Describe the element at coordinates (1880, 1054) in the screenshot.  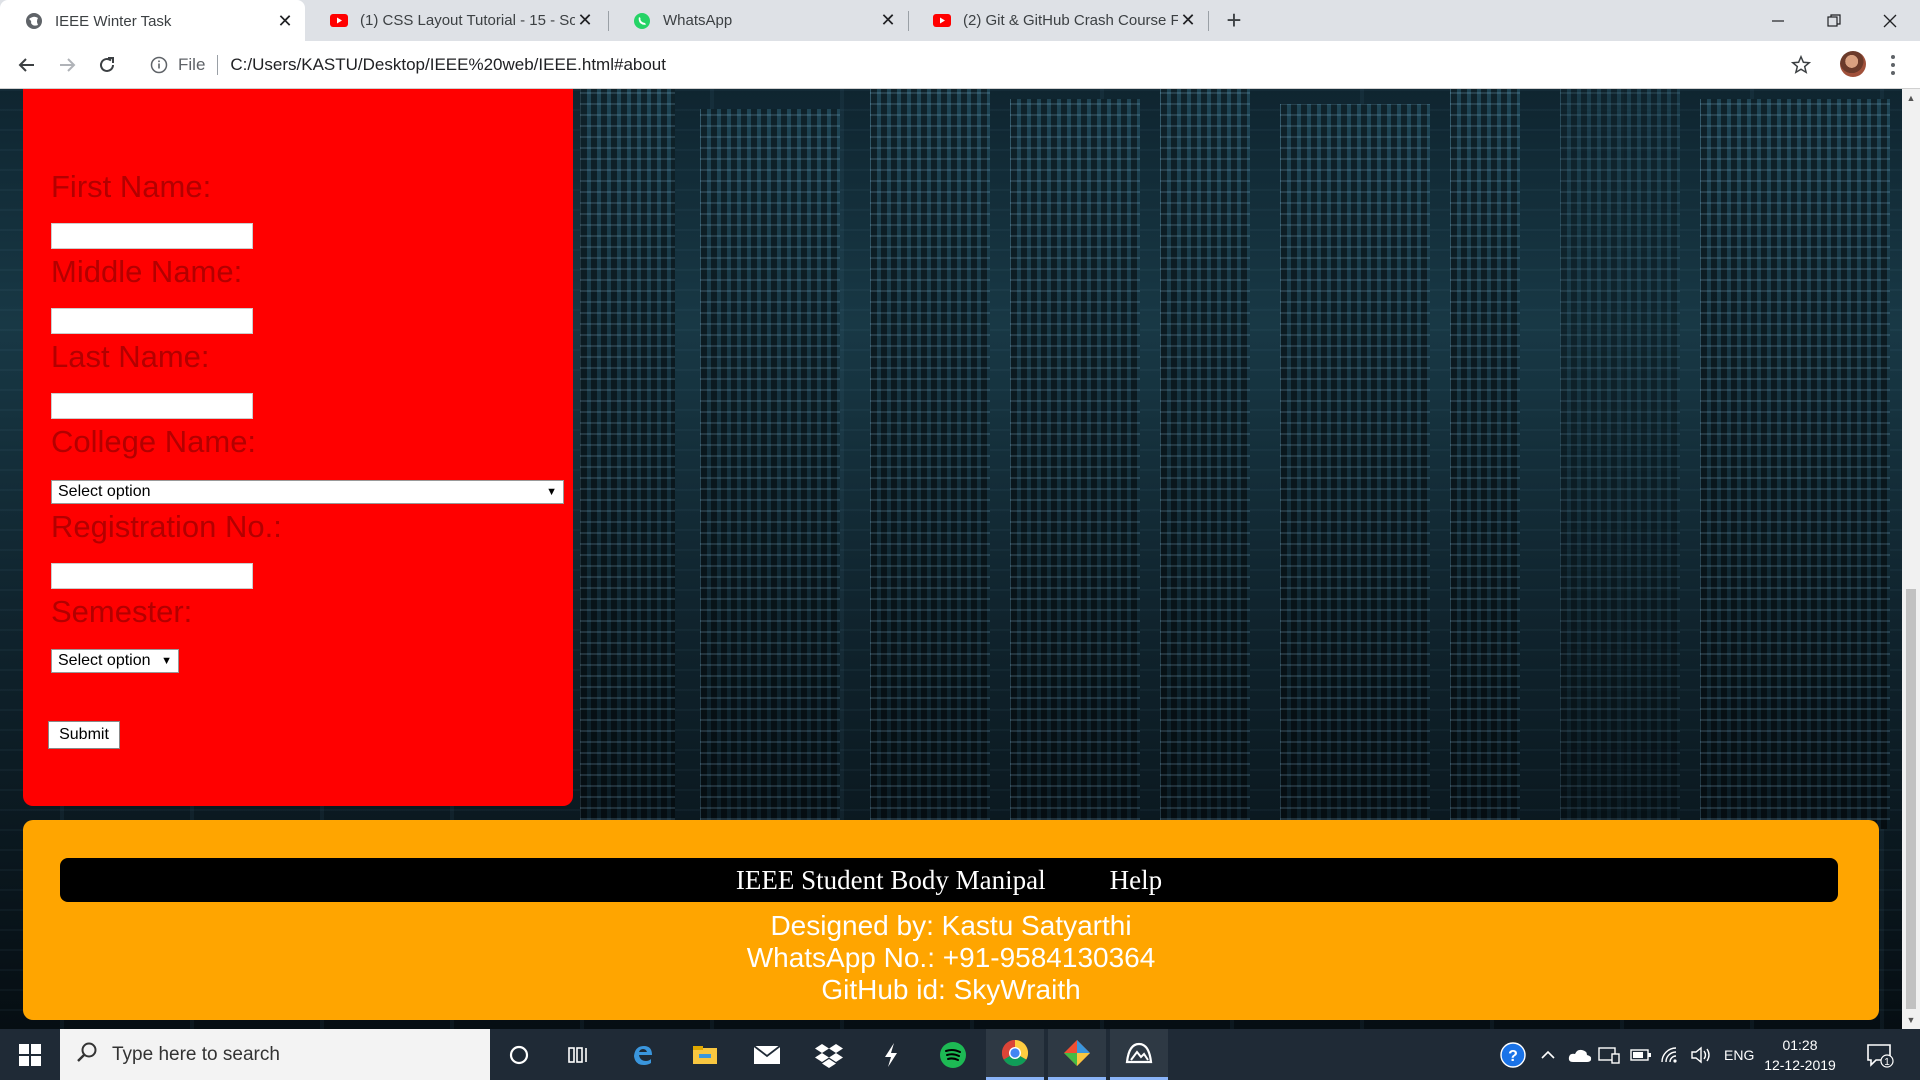
I see `action-center-icon: 1` at that location.